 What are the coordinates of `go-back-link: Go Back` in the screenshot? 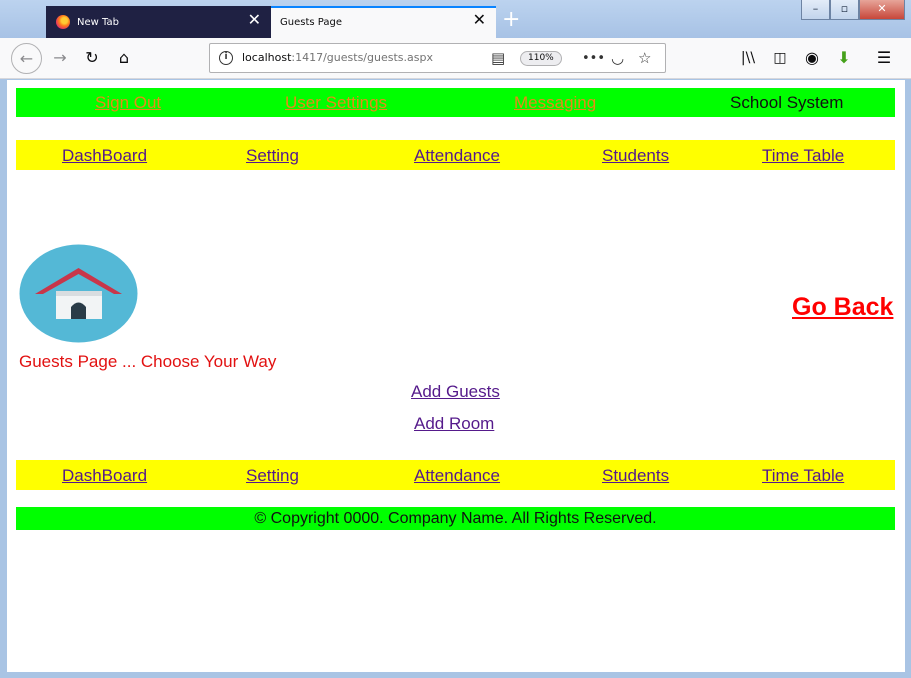 It's located at (842, 307).